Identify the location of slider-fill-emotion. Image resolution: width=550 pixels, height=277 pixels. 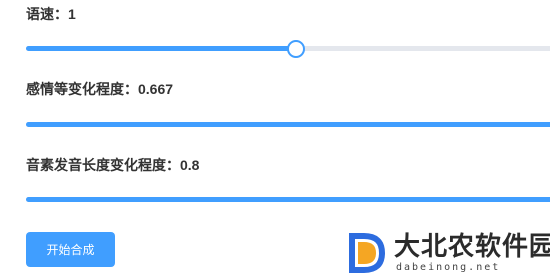
(288, 124).